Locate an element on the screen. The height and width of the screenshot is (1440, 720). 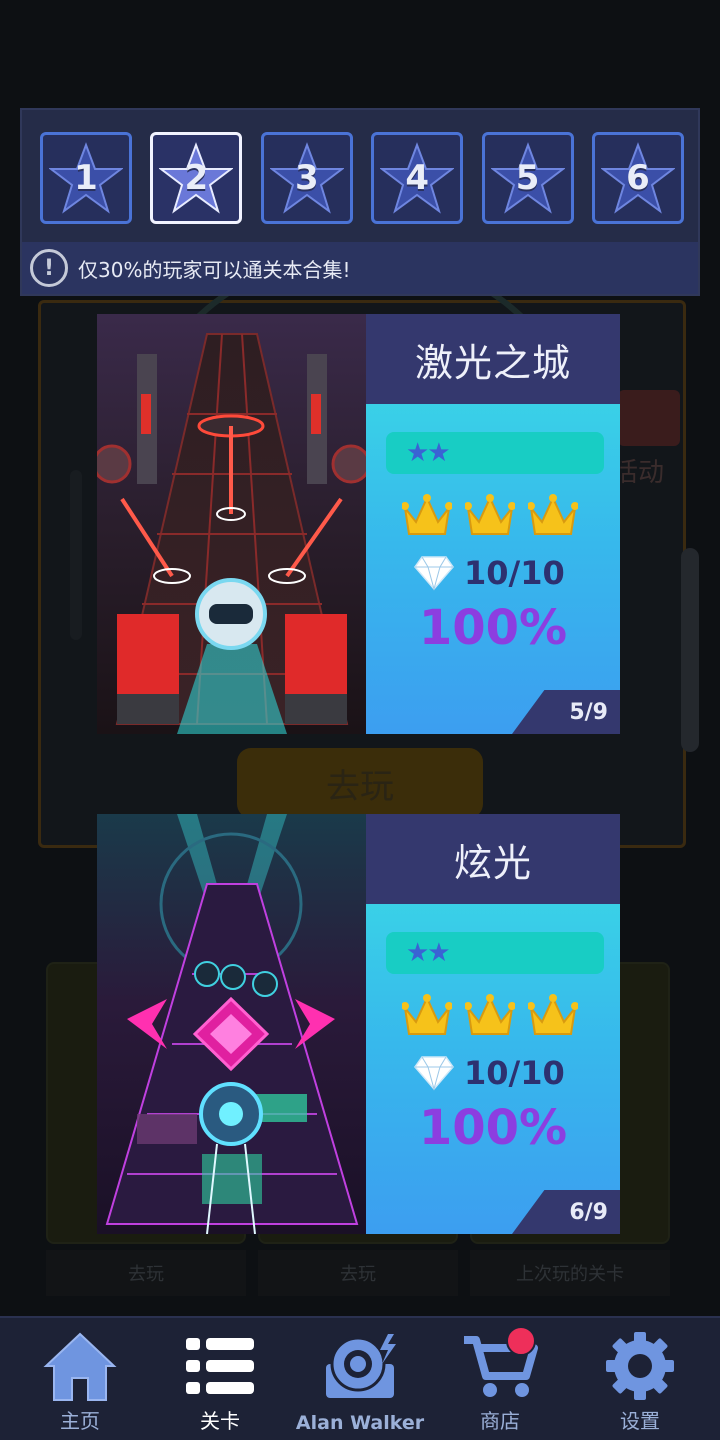
collection-tab-number: 3 is located at coordinates (306, 178).